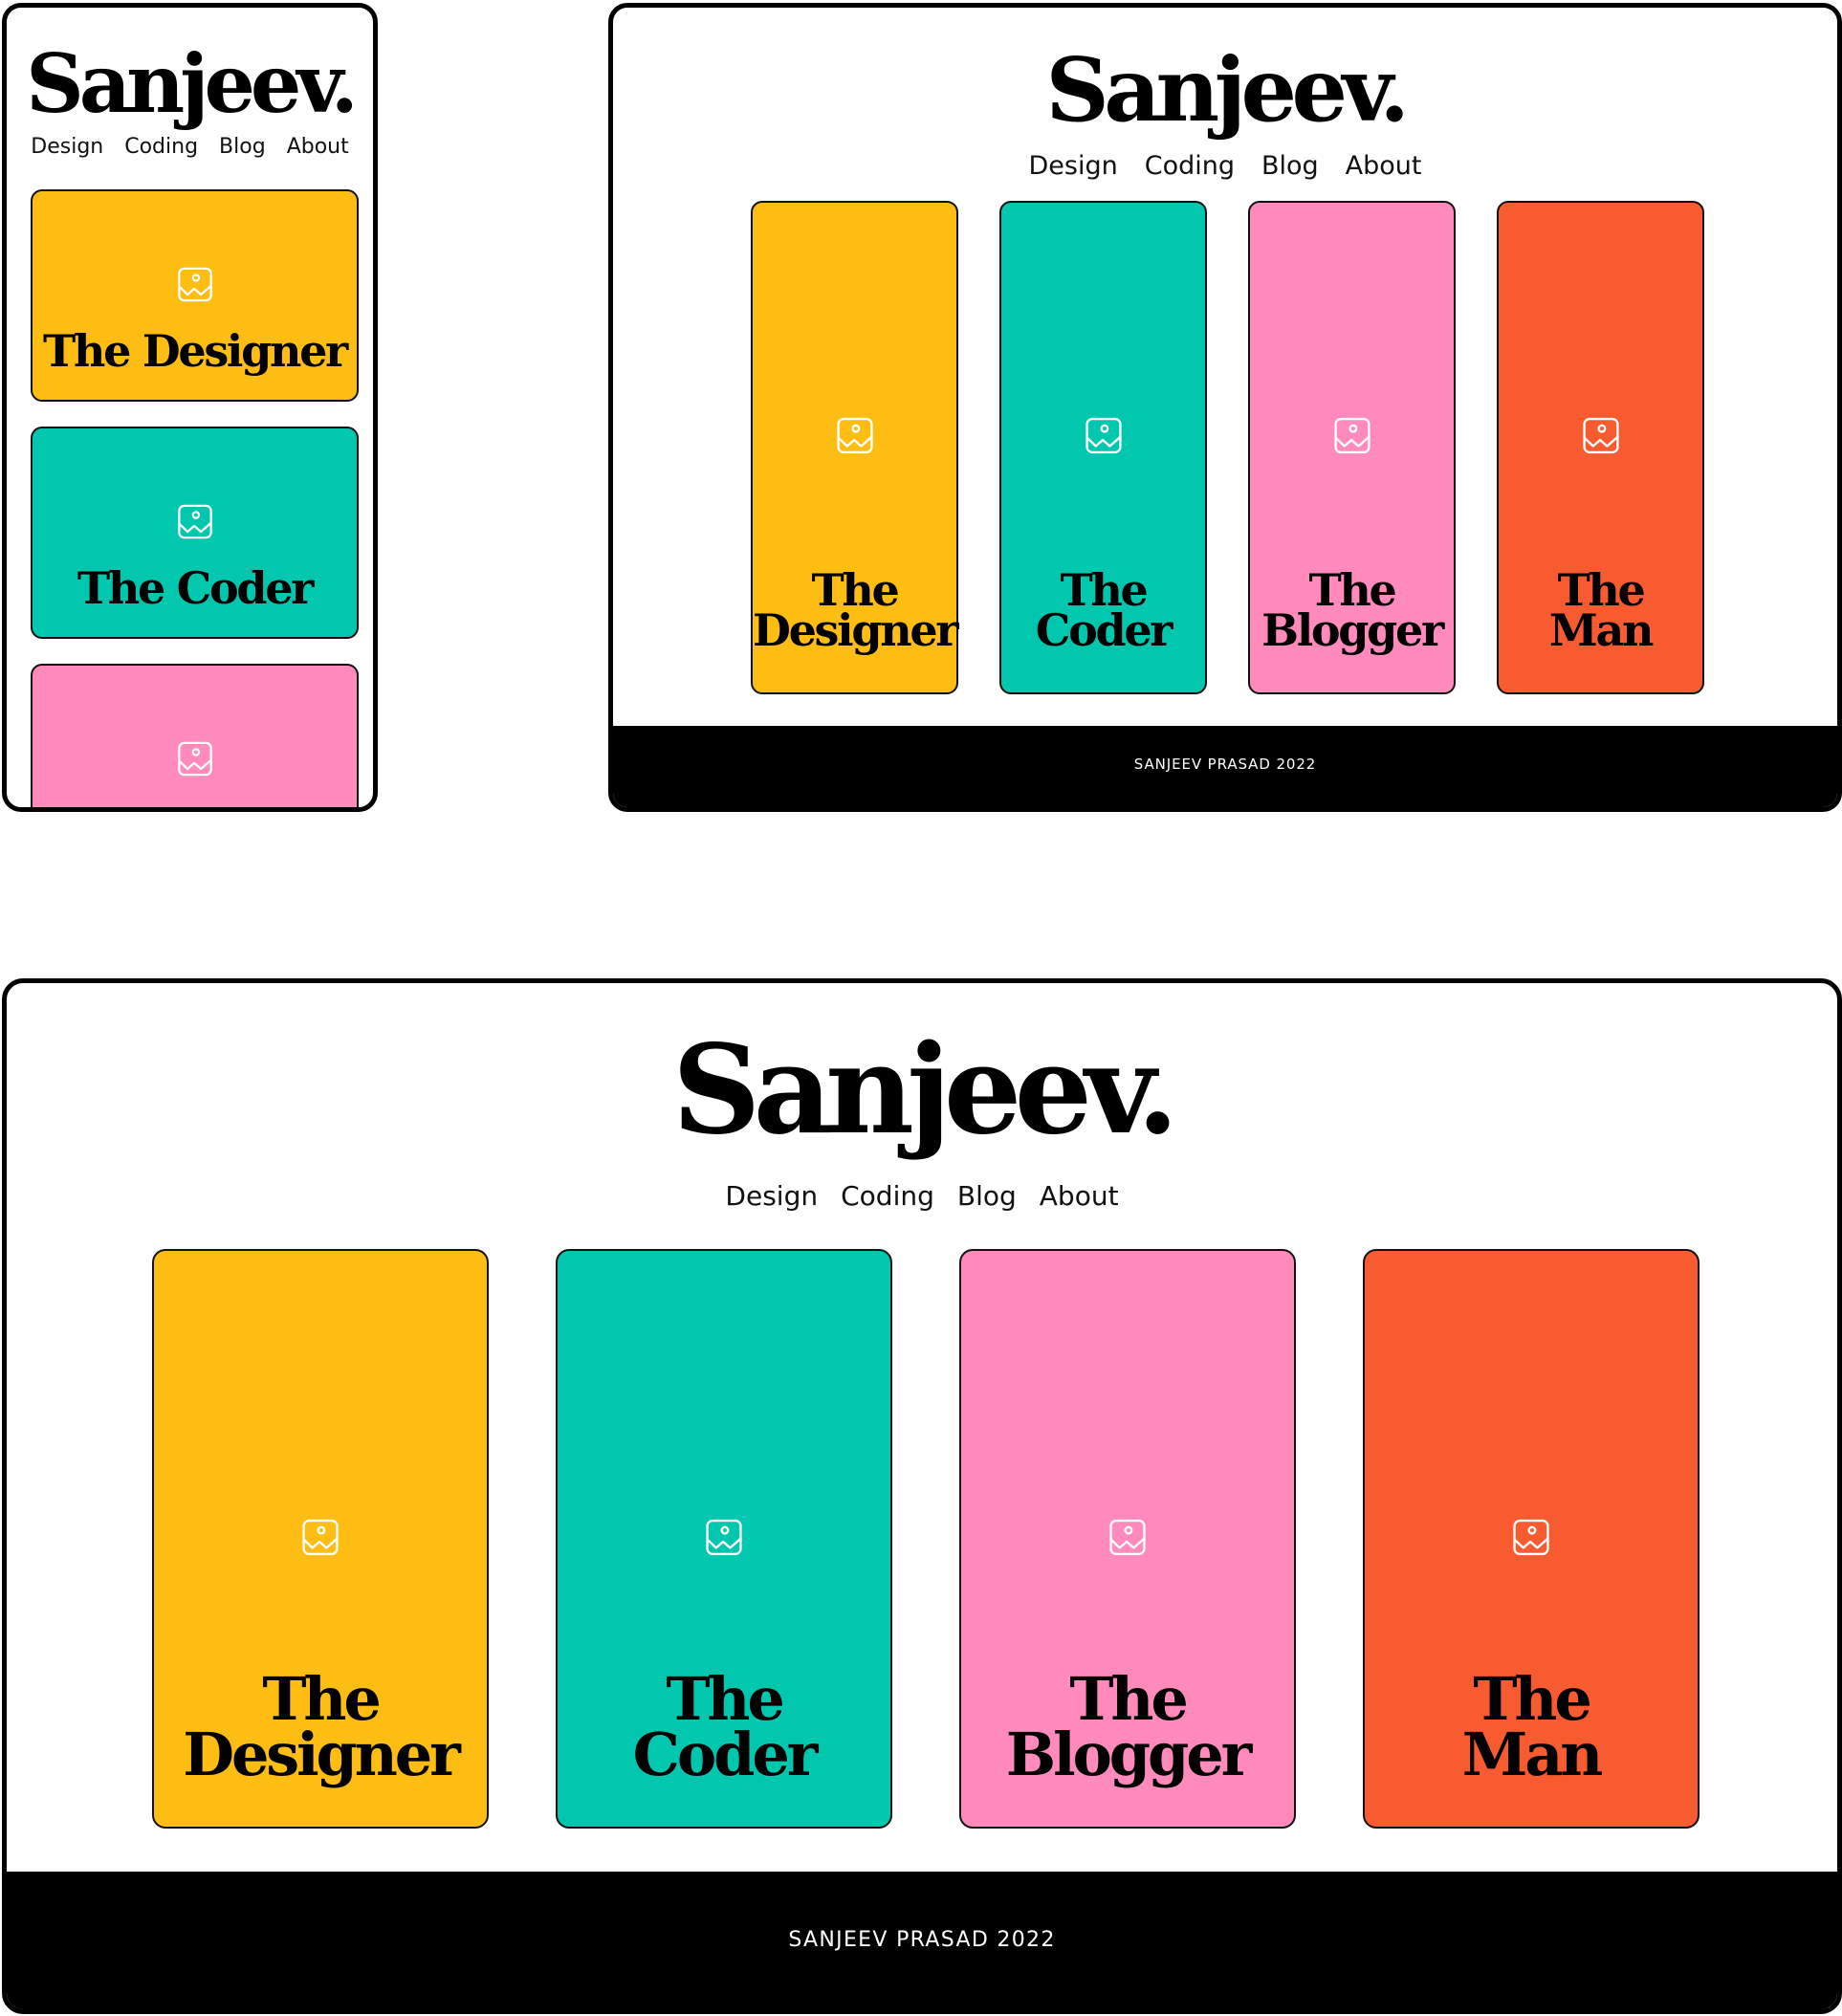  What do you see at coordinates (195, 735) in the screenshot?
I see `card-blogger` at bounding box center [195, 735].